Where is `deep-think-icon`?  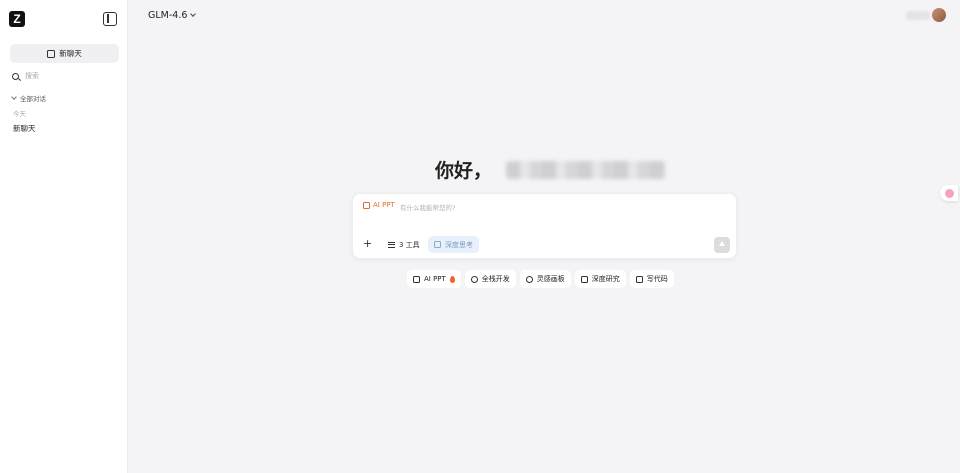 deep-think-icon is located at coordinates (437, 244).